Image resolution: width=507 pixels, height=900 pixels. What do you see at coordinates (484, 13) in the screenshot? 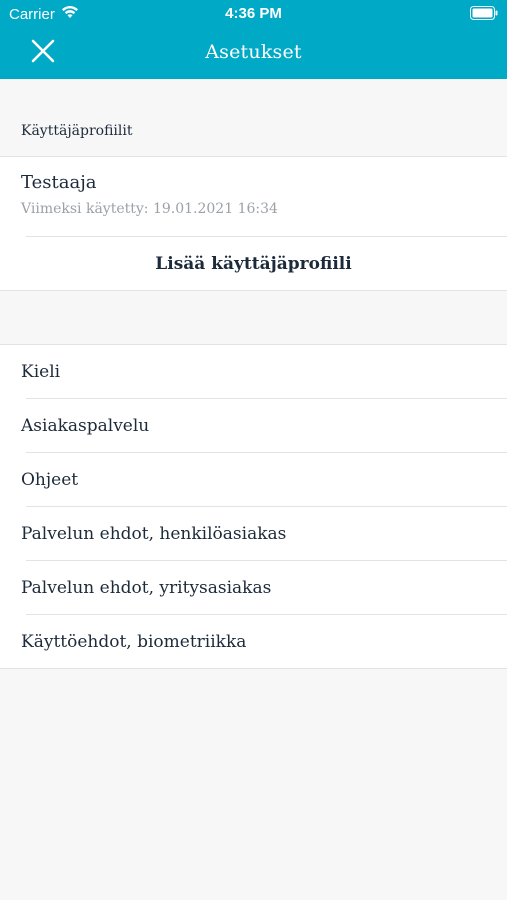
I see `battery-icon` at bounding box center [484, 13].